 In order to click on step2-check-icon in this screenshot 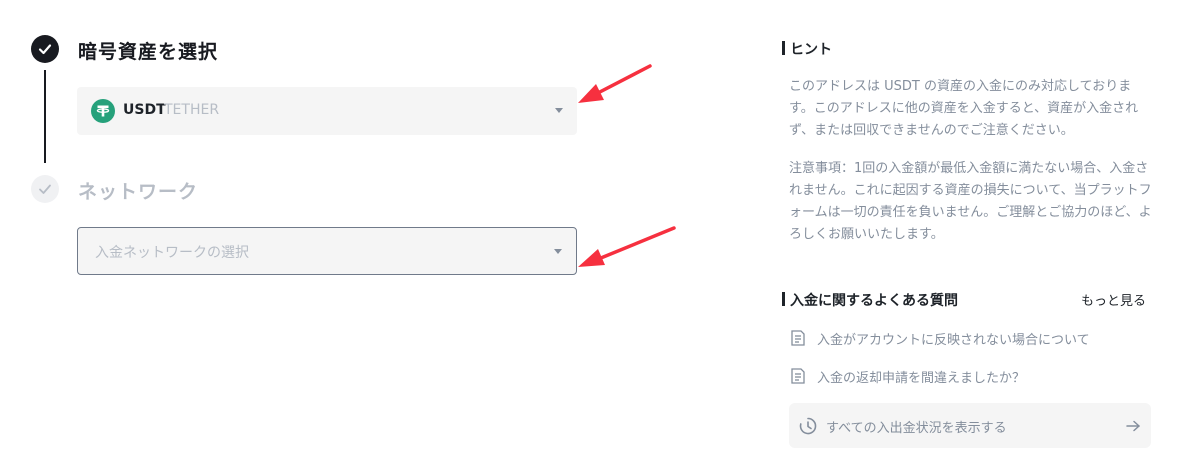, I will do `click(45, 189)`.